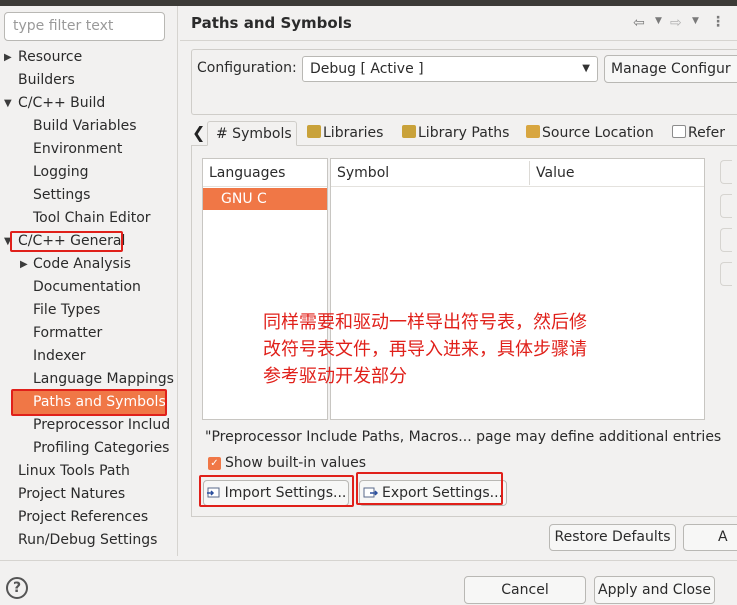 The height and width of the screenshot is (605, 737). I want to click on tree-item-label: Run/Debug Settings, so click(88, 540).